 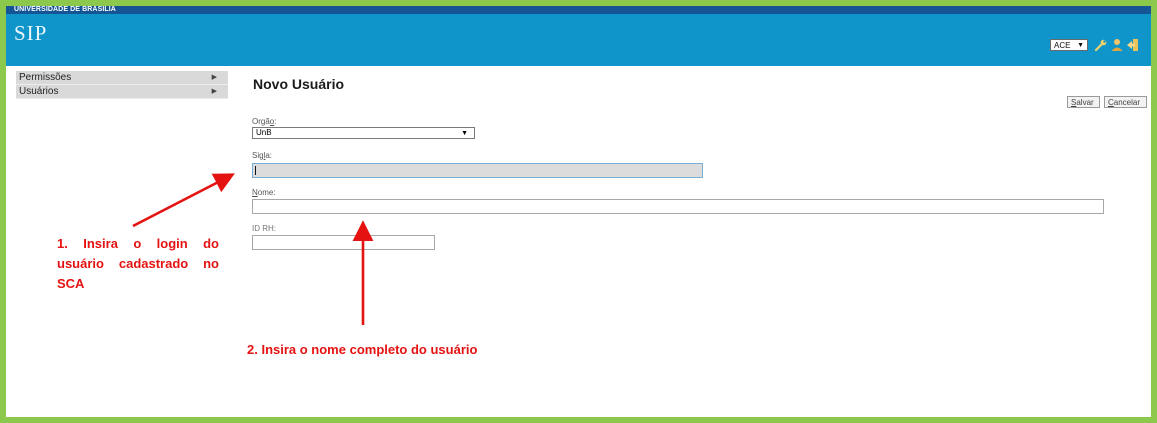 I want to click on arrow-to-sigla, so click(x=183, y=200).